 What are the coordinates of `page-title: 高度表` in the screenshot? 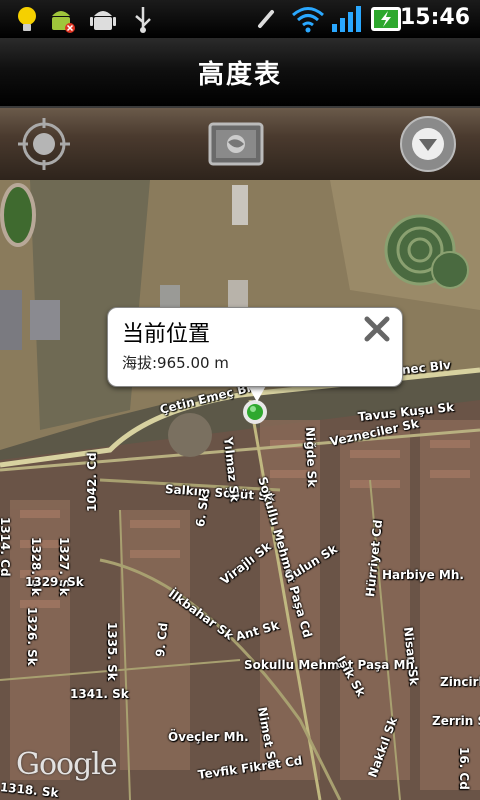 It's located at (239, 74).